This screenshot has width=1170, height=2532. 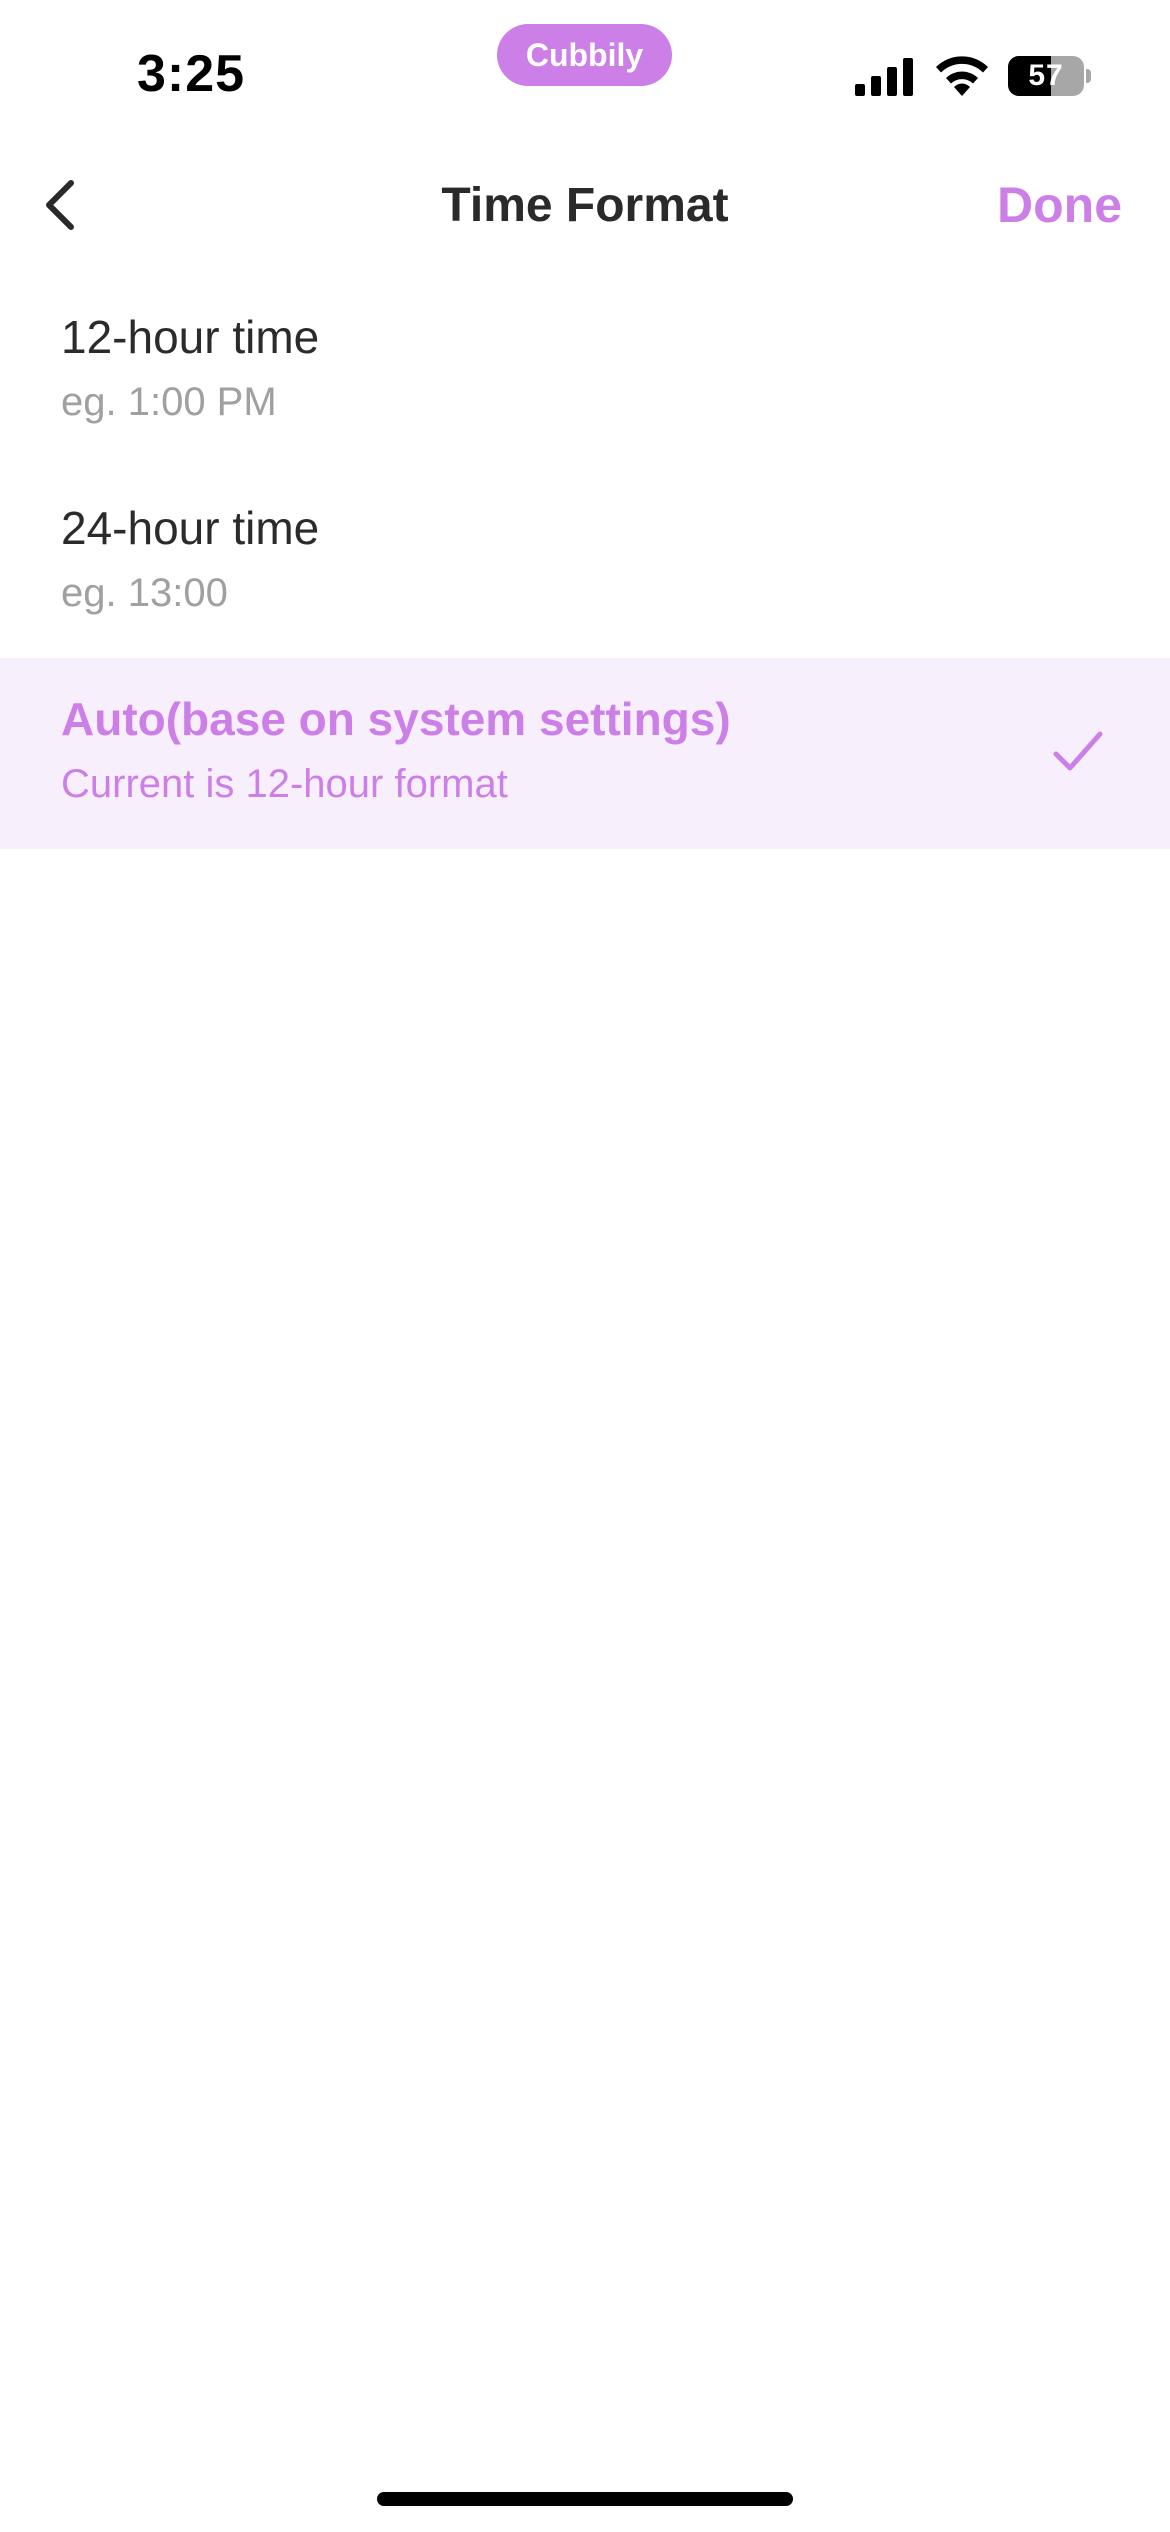 I want to click on nav-bar: Time Format Done, so click(x=585, y=209).